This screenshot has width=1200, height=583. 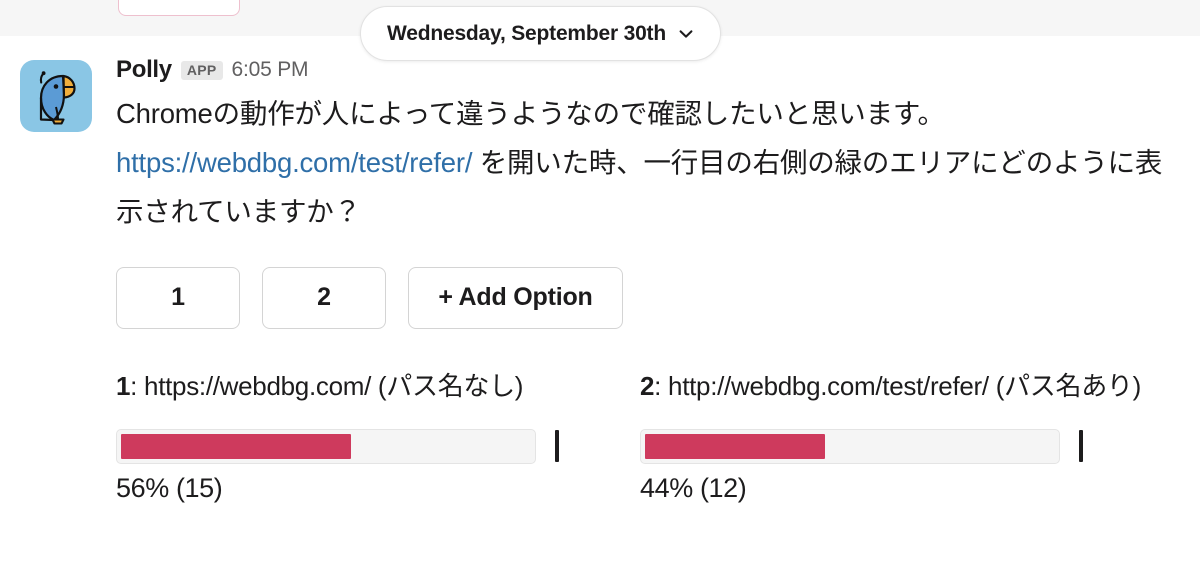 What do you see at coordinates (56, 96) in the screenshot?
I see `polly-parrot-avatar-icon` at bounding box center [56, 96].